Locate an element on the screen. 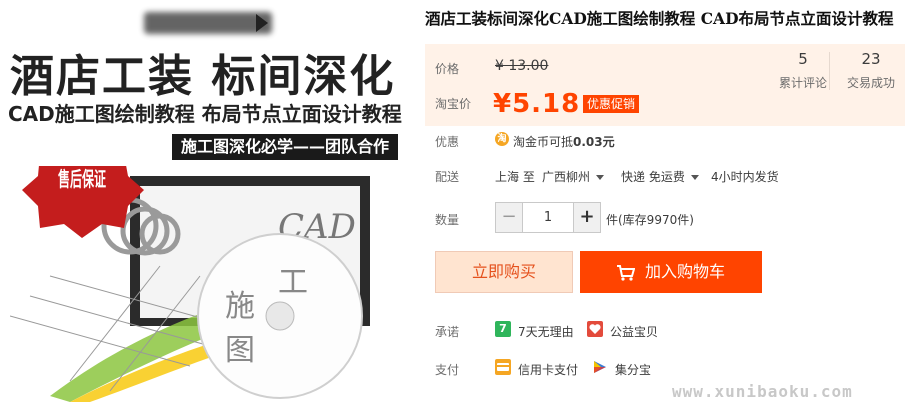  shipping-dispatch: 4小时内发货 is located at coordinates (745, 177).